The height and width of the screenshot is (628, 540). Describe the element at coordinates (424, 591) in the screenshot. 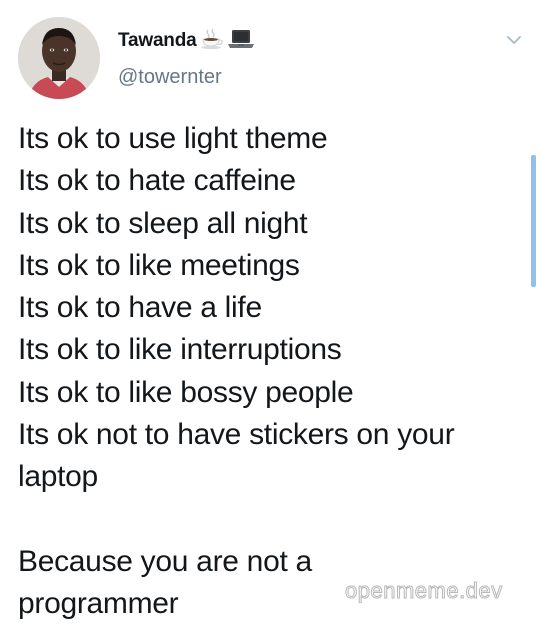

I see `watermark: openmeme.dev` at that location.